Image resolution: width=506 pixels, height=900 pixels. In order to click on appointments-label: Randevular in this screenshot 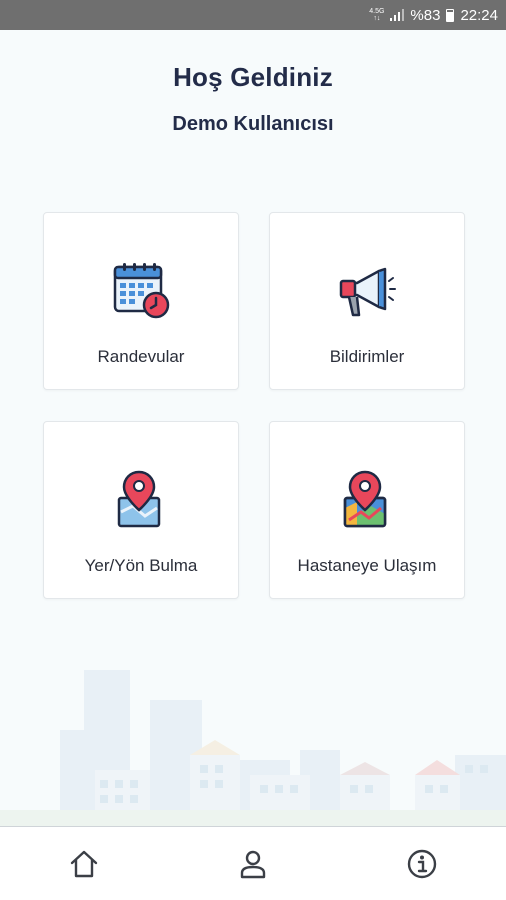, I will do `click(141, 356)`.